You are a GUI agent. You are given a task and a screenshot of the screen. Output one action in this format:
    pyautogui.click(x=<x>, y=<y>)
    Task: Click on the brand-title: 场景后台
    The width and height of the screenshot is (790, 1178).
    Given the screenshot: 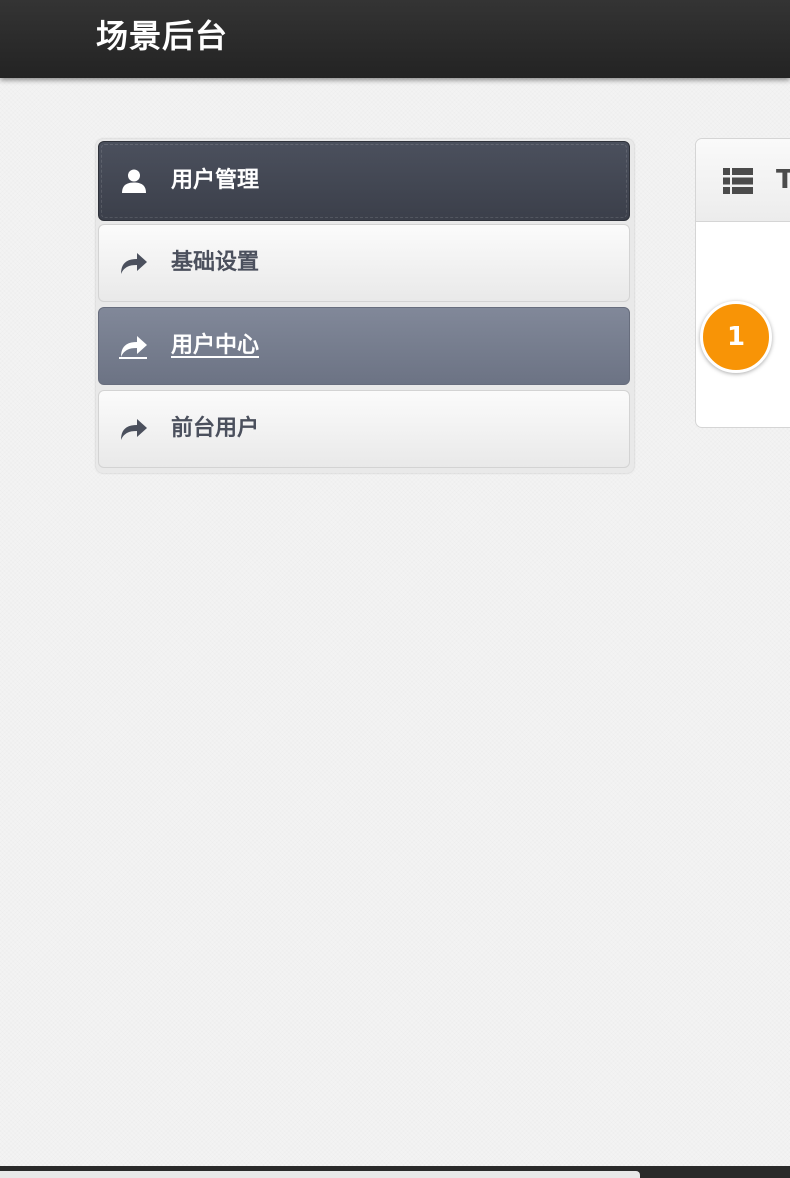 What is the action you would take?
    pyautogui.click(x=162, y=36)
    